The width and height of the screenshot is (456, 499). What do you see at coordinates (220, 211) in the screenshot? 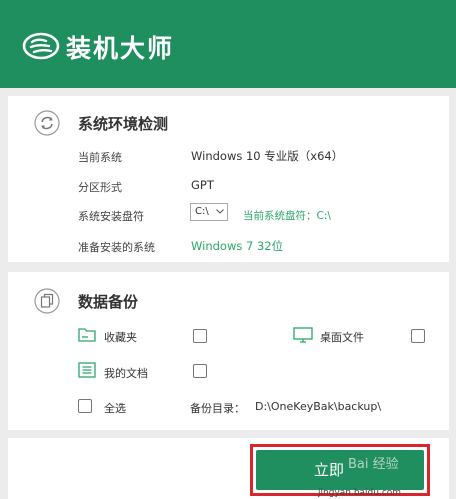
I see `chevron-down-icon` at bounding box center [220, 211].